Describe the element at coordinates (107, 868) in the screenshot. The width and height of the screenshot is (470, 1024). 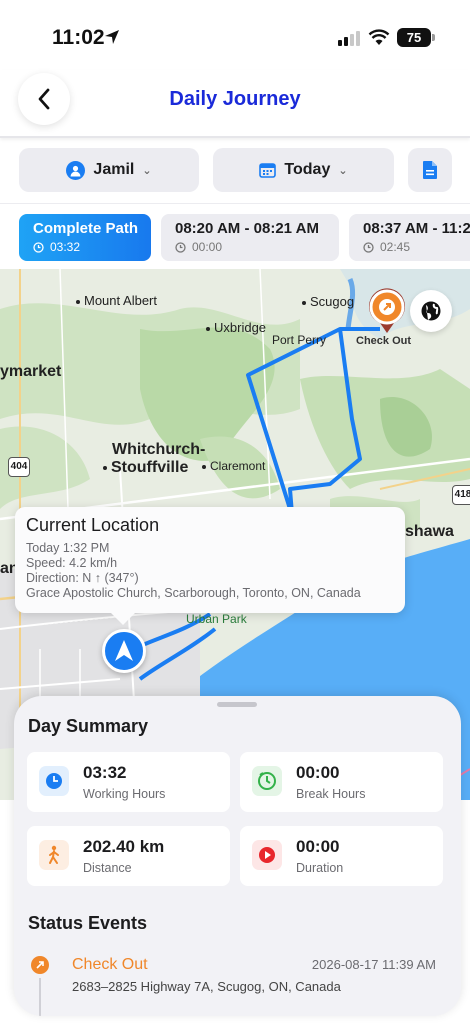
I see `distance-label: Distance` at that location.